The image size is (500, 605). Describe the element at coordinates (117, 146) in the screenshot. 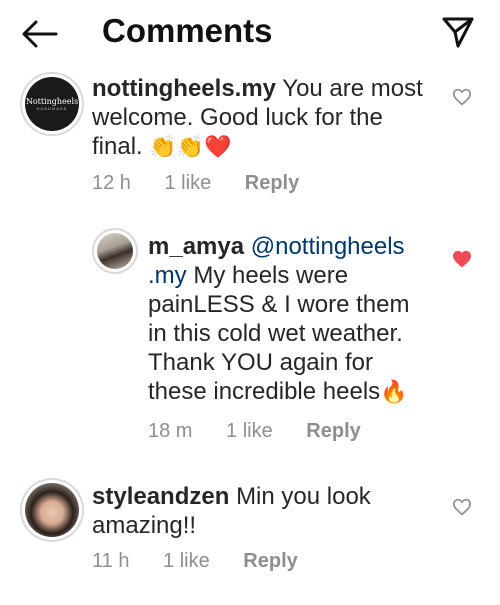

I see `comment-line: final.` at that location.